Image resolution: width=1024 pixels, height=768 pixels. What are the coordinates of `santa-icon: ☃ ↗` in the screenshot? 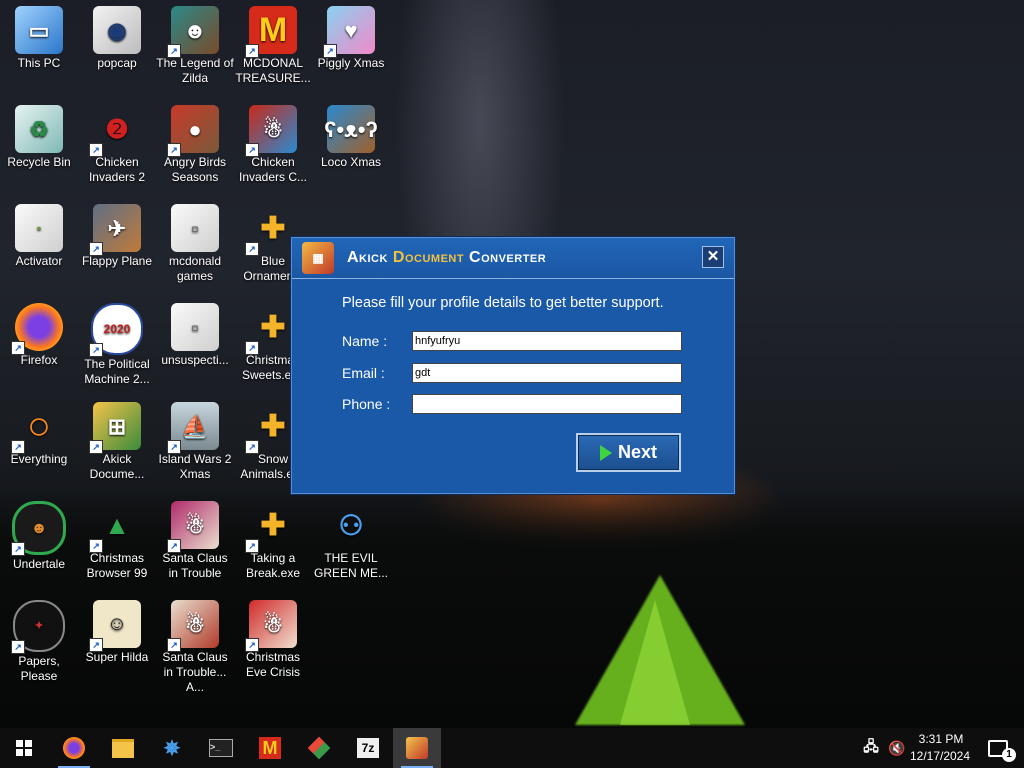 It's located at (193, 626).